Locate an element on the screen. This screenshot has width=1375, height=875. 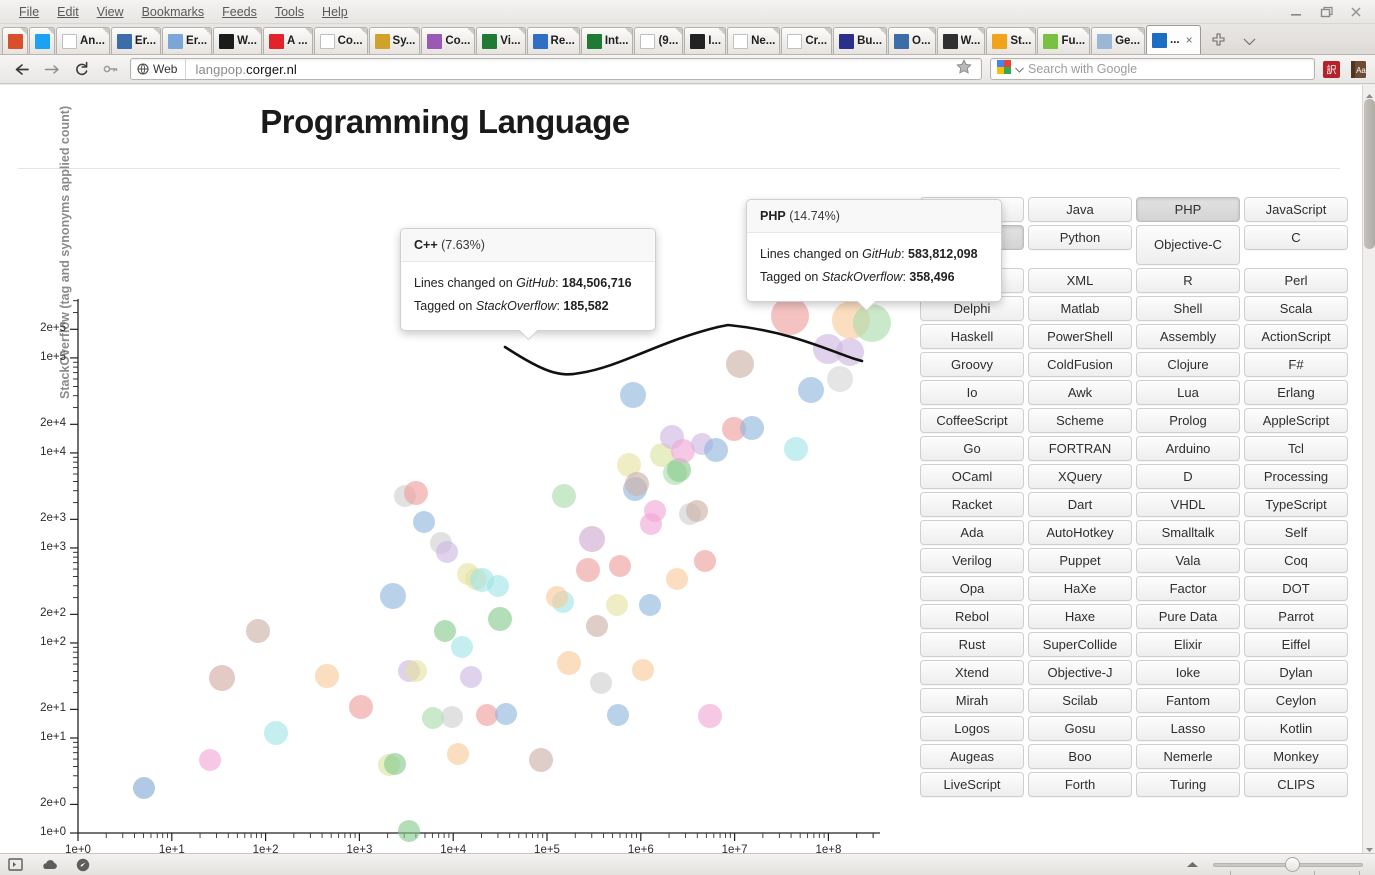
language-button: CLIPS is located at coordinates (1296, 784).